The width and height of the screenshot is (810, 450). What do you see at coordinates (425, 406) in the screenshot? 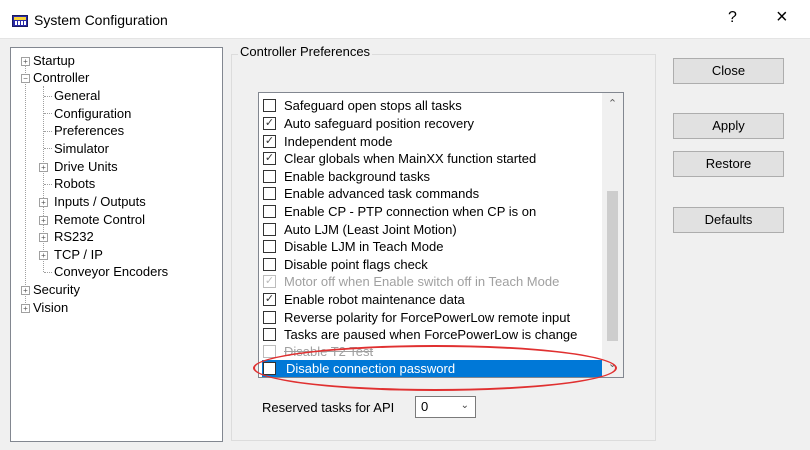
I see `select-value: 0` at bounding box center [425, 406].